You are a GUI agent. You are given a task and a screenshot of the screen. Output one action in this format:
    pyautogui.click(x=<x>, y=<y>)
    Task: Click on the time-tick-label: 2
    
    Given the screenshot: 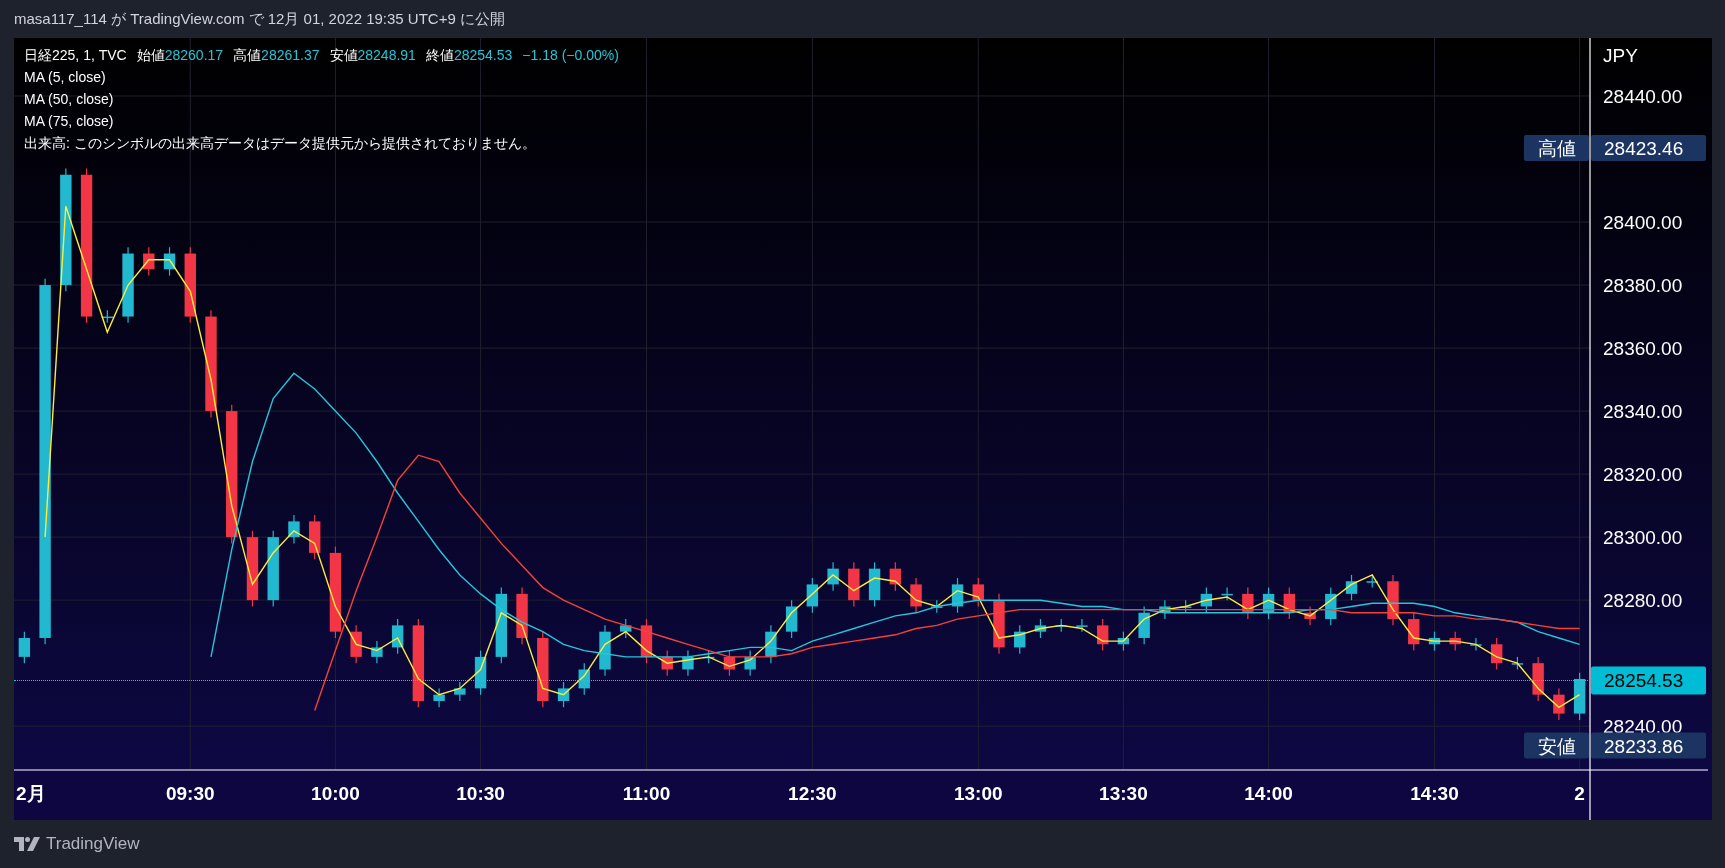 What is the action you would take?
    pyautogui.click(x=1579, y=793)
    